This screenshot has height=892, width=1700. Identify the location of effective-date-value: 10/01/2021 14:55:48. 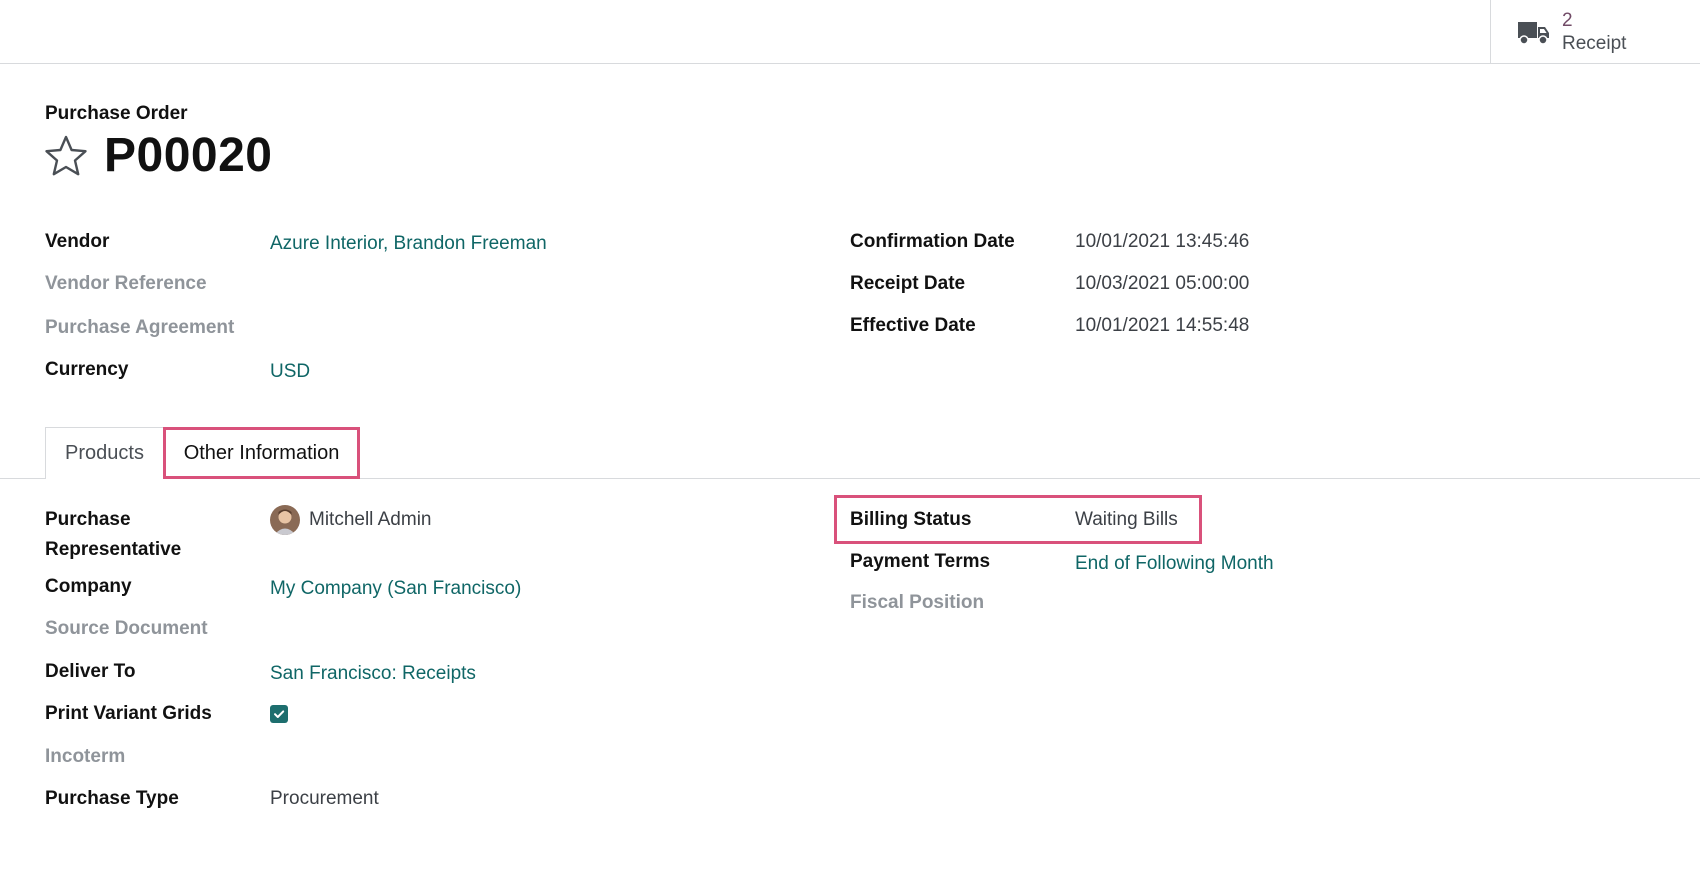
(1162, 325).